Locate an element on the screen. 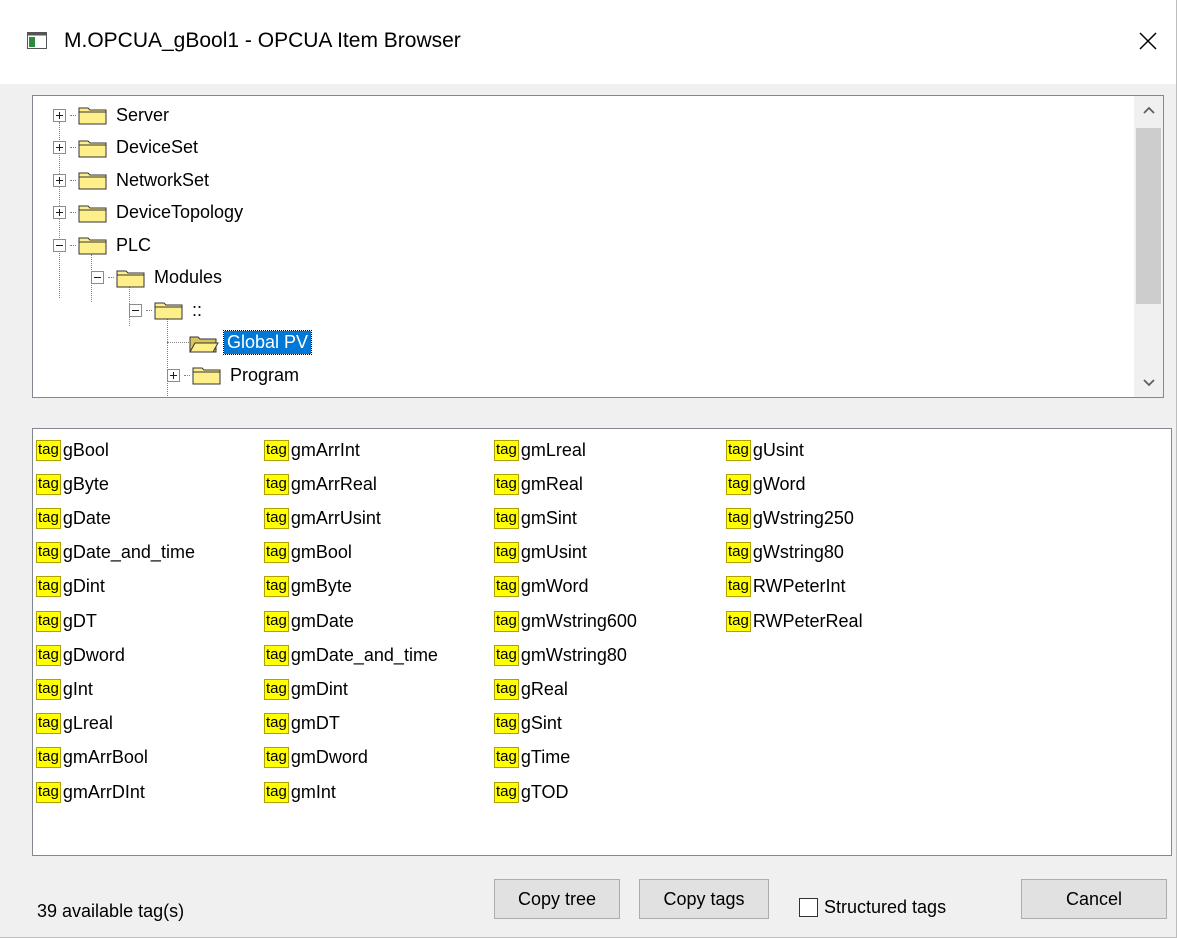 Image resolution: width=1177 pixels, height=938 pixels. tag-item: tag gSint is located at coordinates (528, 724).